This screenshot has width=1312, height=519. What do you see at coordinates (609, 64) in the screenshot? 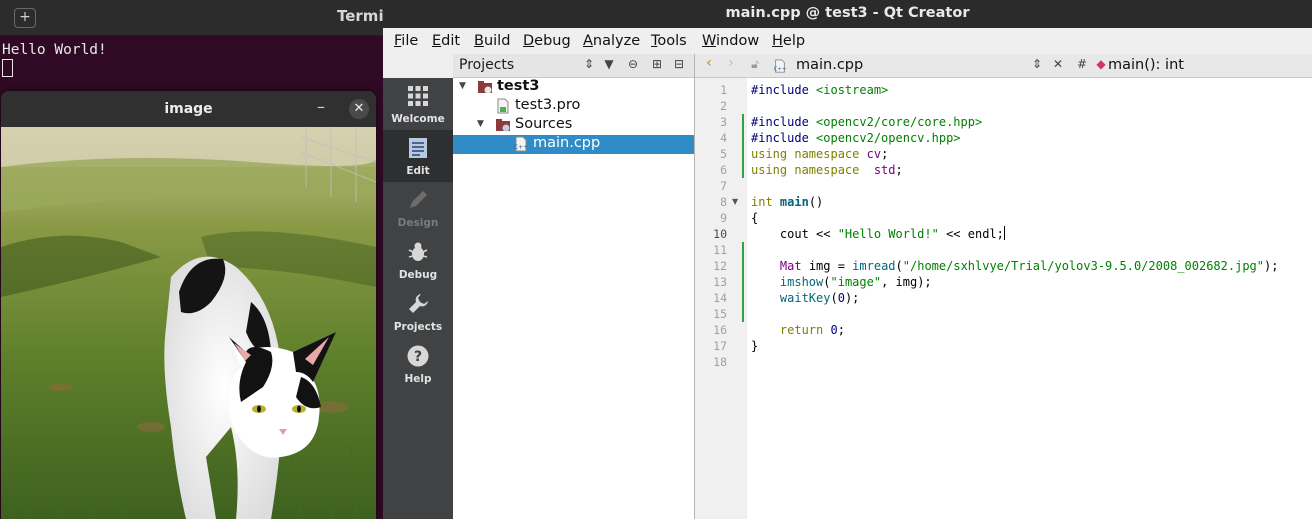
I see `filter-icon: ▼` at bounding box center [609, 64].